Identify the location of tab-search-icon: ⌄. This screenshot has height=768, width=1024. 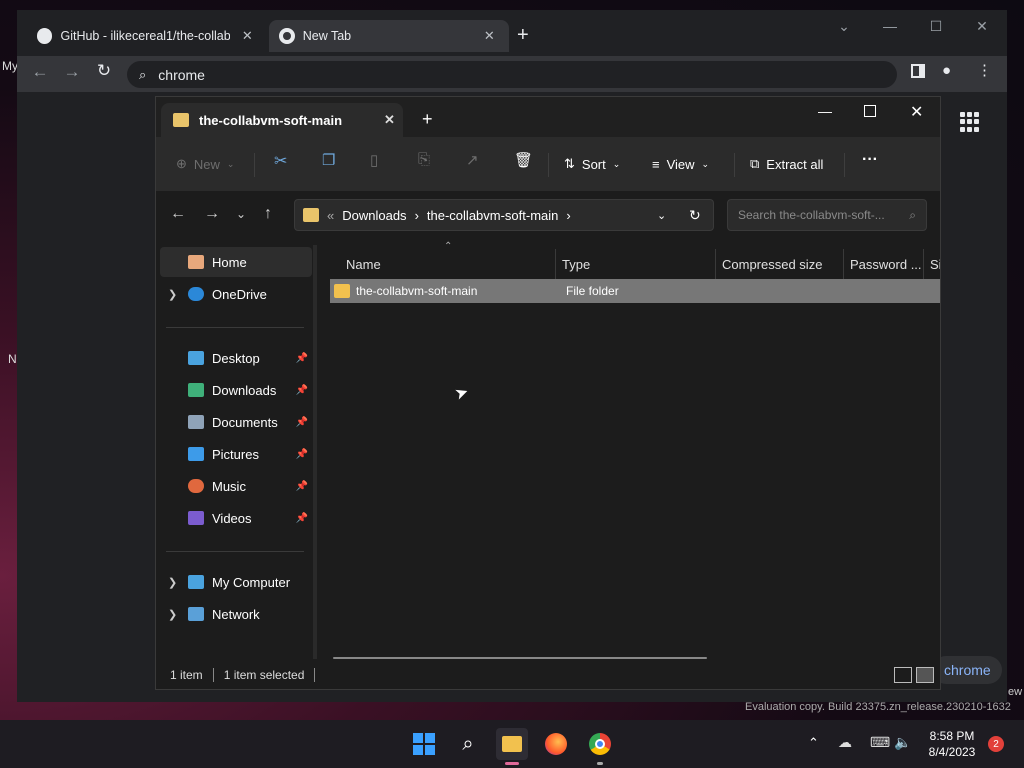
(844, 26).